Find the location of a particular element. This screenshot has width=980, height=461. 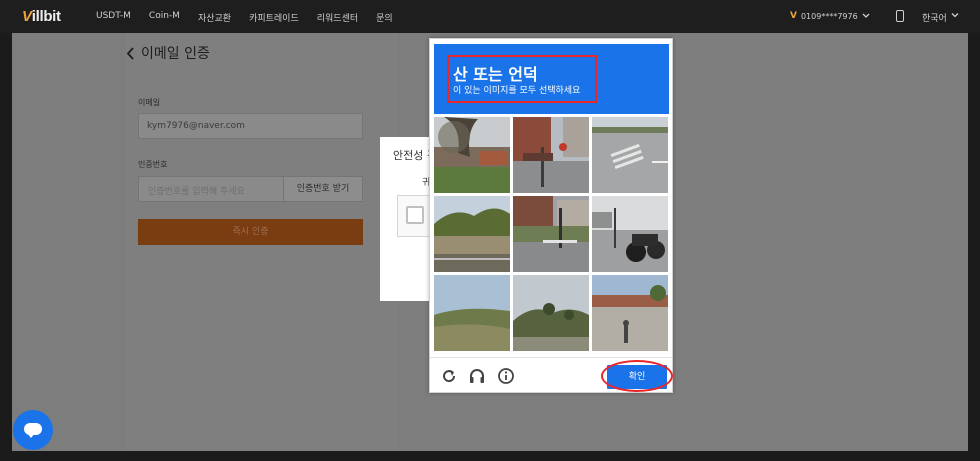

page-title: 이메일 인증 is located at coordinates (175, 54).